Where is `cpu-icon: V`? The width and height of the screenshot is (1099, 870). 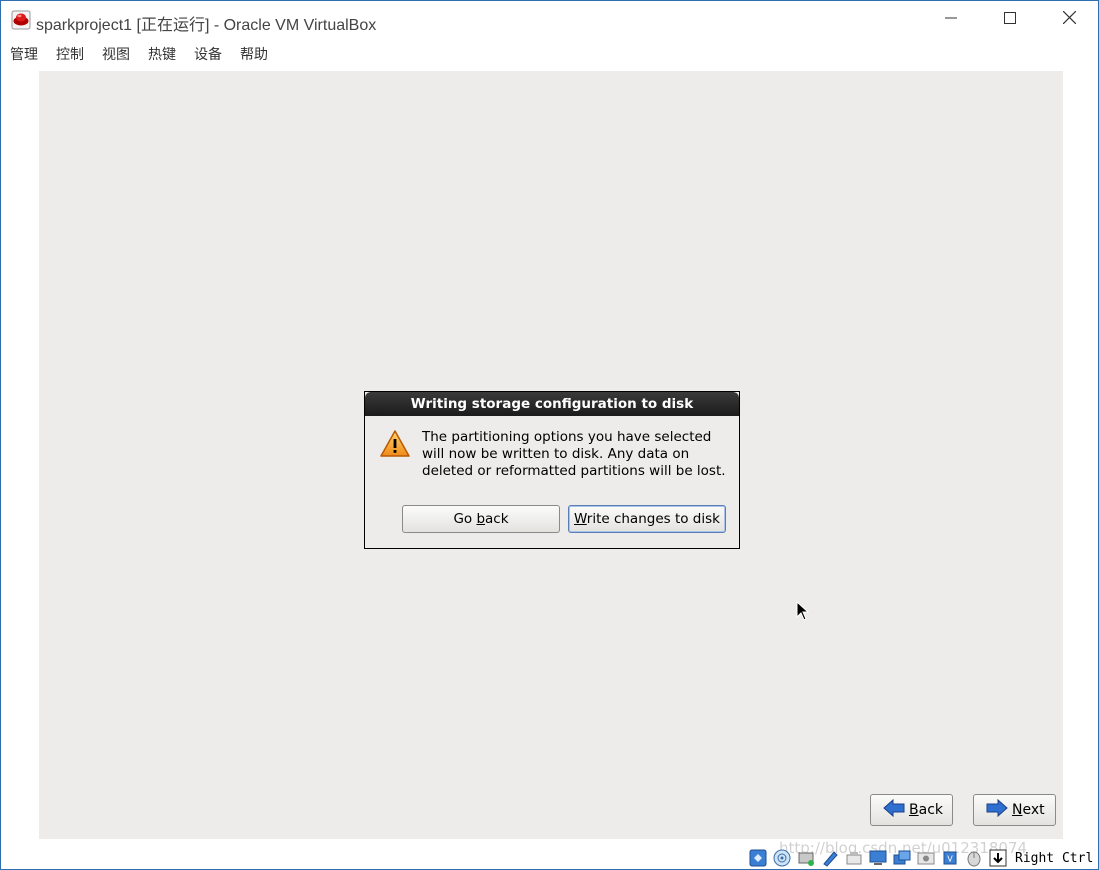 cpu-icon: V is located at coordinates (949, 858).